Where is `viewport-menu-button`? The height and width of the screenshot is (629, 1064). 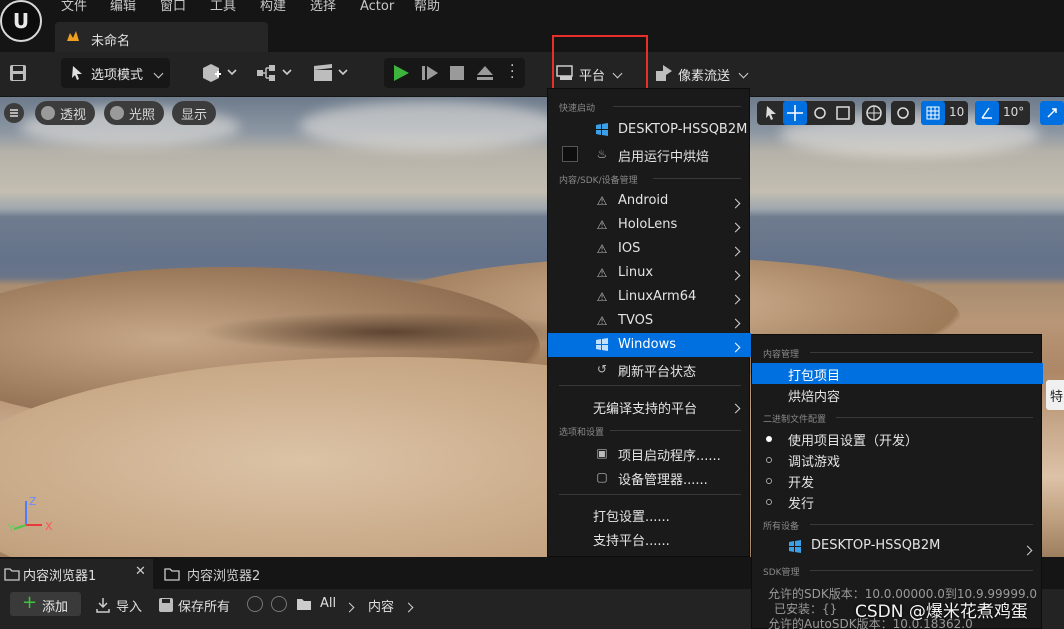 viewport-menu-button is located at coordinates (14, 113).